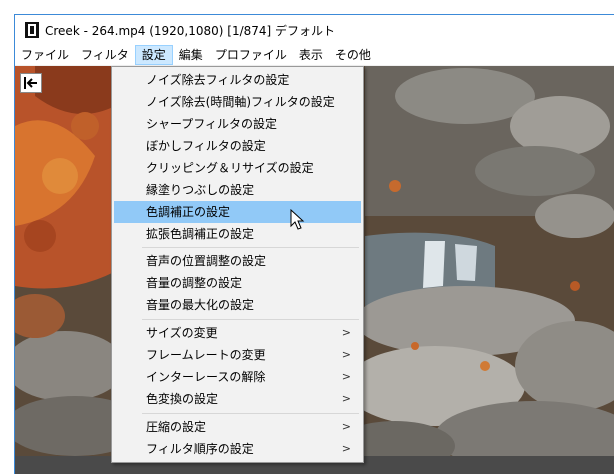 This screenshot has height=474, width=614. What do you see at coordinates (32, 30) in the screenshot?
I see `film-icon` at bounding box center [32, 30].